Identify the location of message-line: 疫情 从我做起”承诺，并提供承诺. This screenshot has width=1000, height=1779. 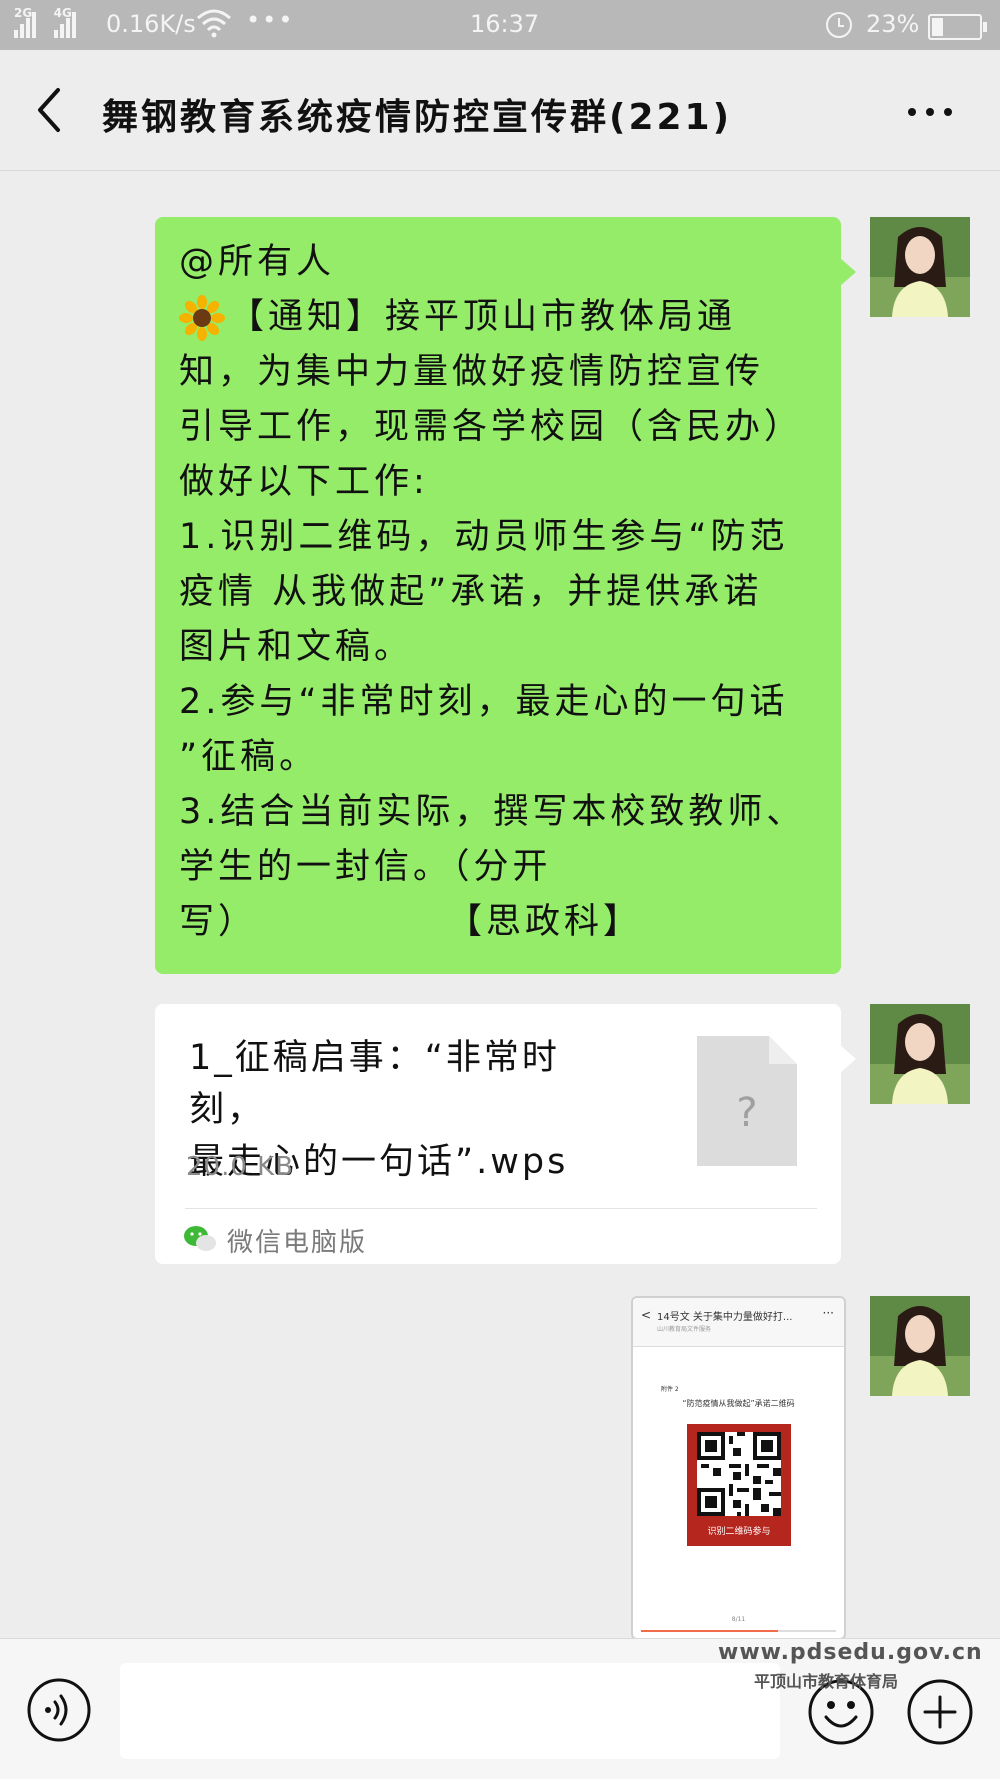
(471, 592).